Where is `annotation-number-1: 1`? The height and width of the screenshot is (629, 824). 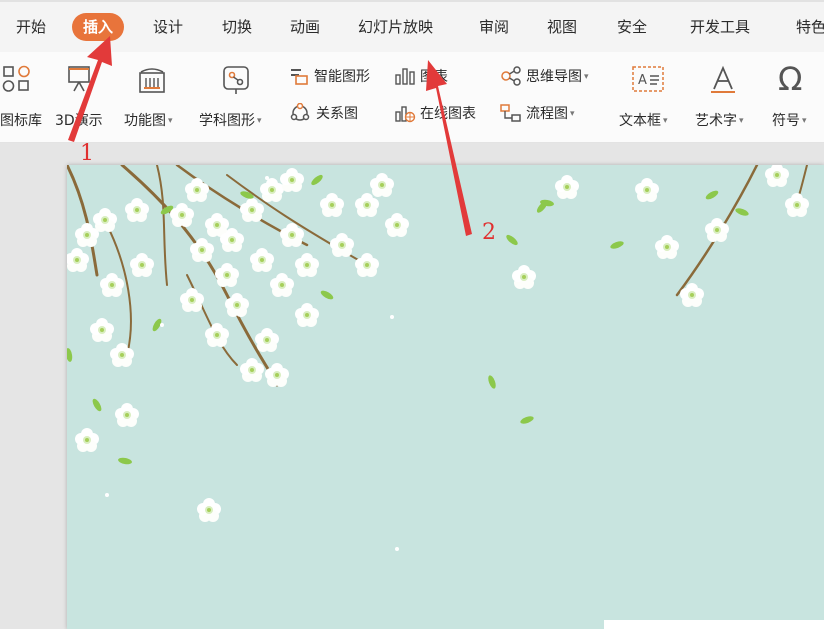
annotation-number-1: 1 is located at coordinates (87, 153).